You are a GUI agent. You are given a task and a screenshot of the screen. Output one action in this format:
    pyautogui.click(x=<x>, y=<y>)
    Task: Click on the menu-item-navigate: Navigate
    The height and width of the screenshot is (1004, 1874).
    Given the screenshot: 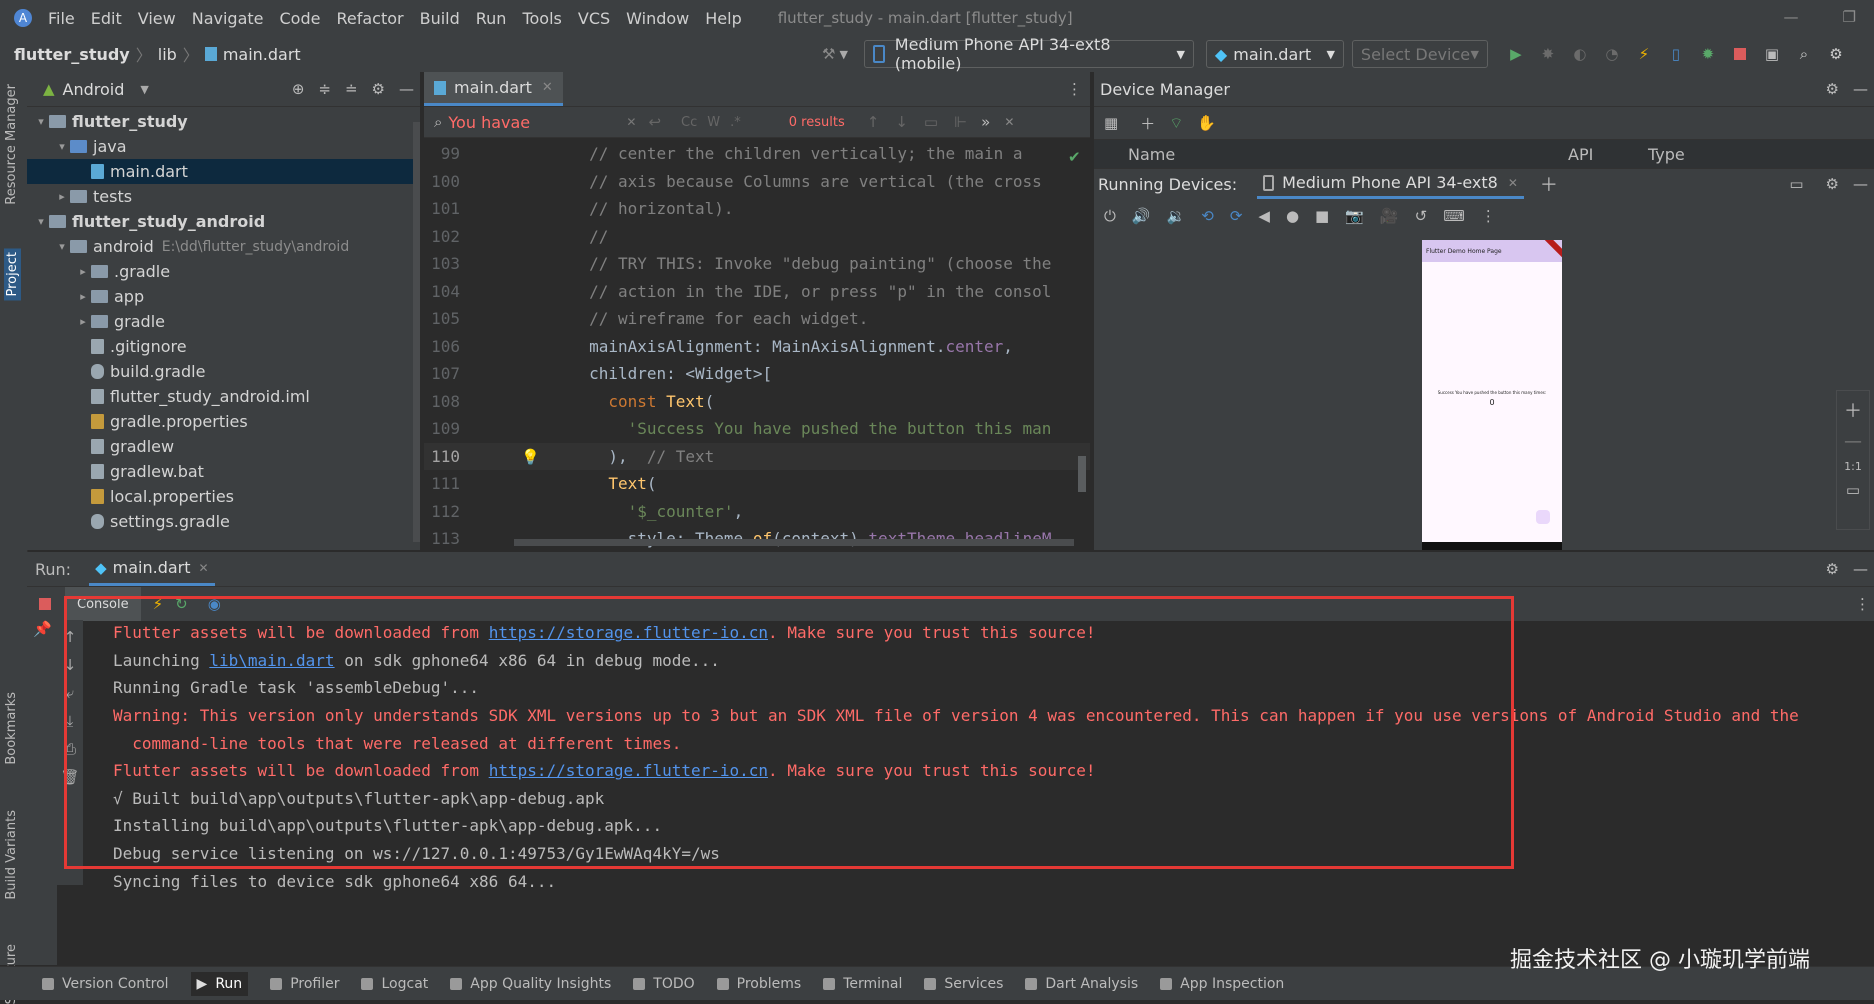 What is the action you would take?
    pyautogui.click(x=228, y=18)
    